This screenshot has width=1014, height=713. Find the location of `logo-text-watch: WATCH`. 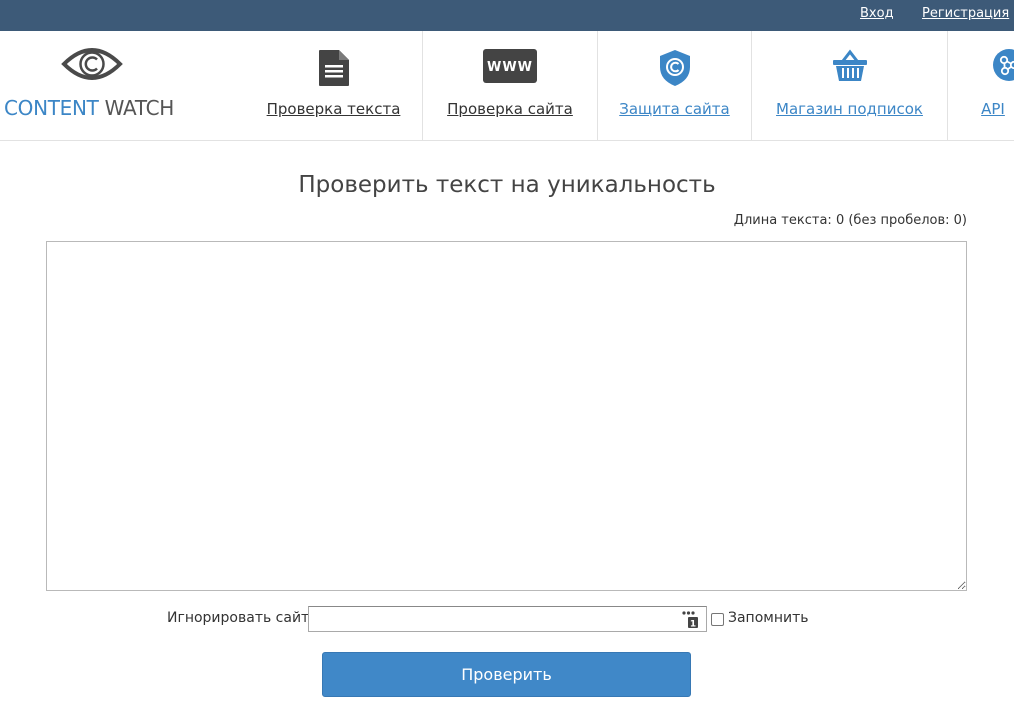

logo-text-watch: WATCH is located at coordinates (139, 108).